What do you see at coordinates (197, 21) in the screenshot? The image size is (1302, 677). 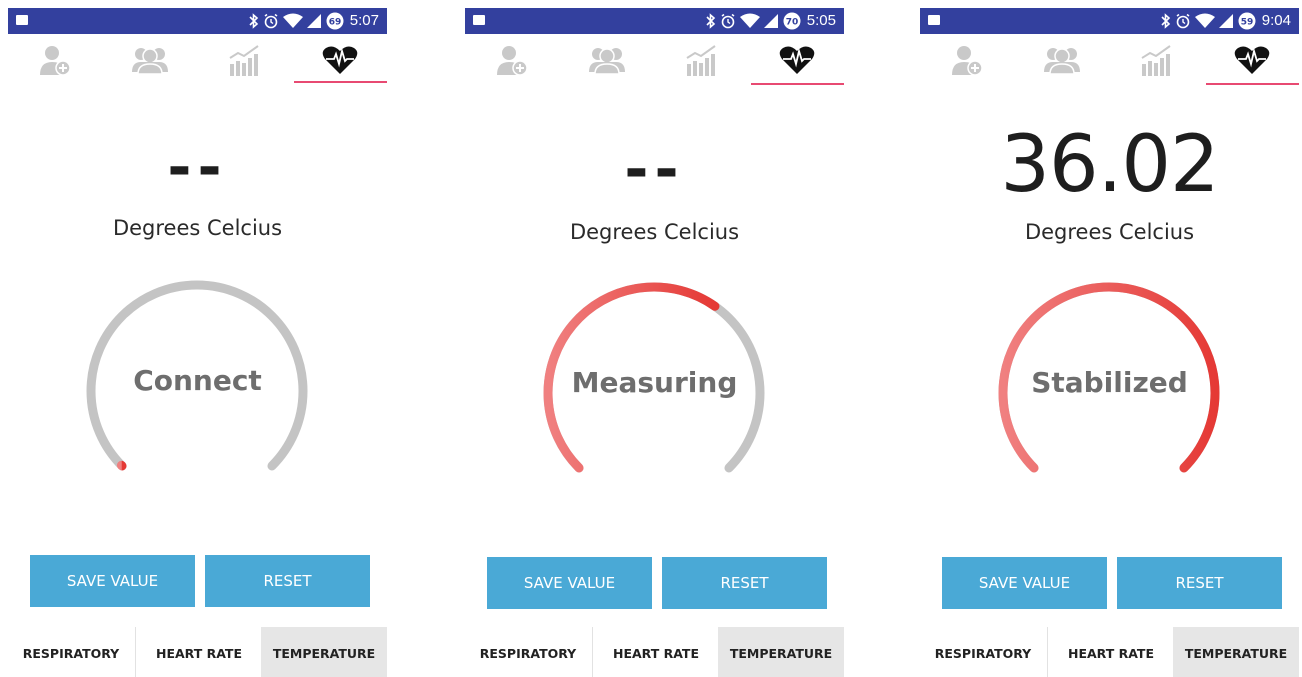 I see `status-bar: 69 5:07` at bounding box center [197, 21].